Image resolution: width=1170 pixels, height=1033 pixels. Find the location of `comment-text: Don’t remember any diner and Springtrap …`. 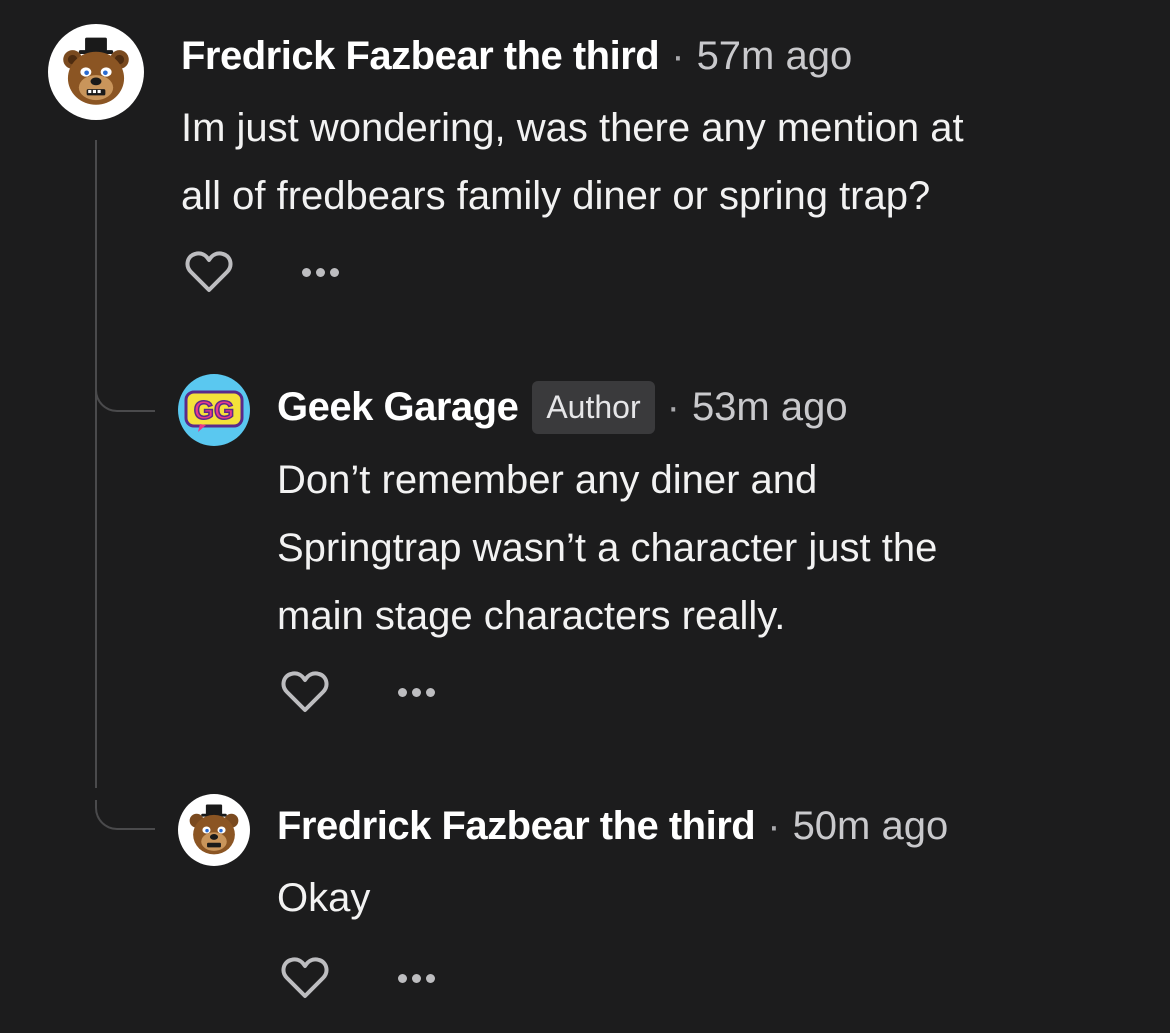

comment-text: Don’t remember any diner and Springtrap … is located at coordinates (607, 548).